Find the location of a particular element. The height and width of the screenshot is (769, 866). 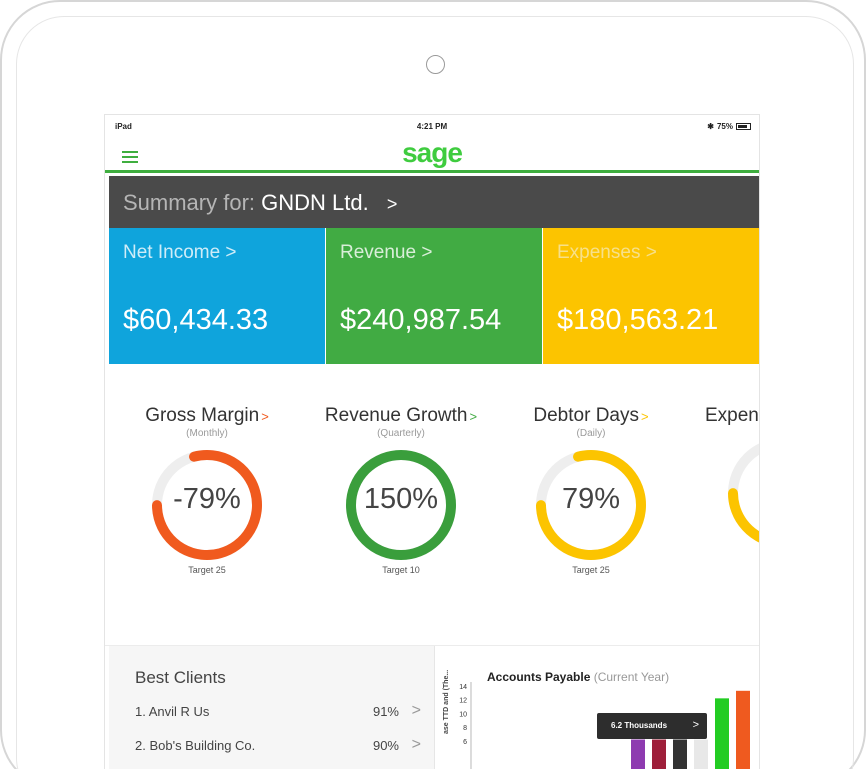

tile-label: Revenue > is located at coordinates (386, 252).